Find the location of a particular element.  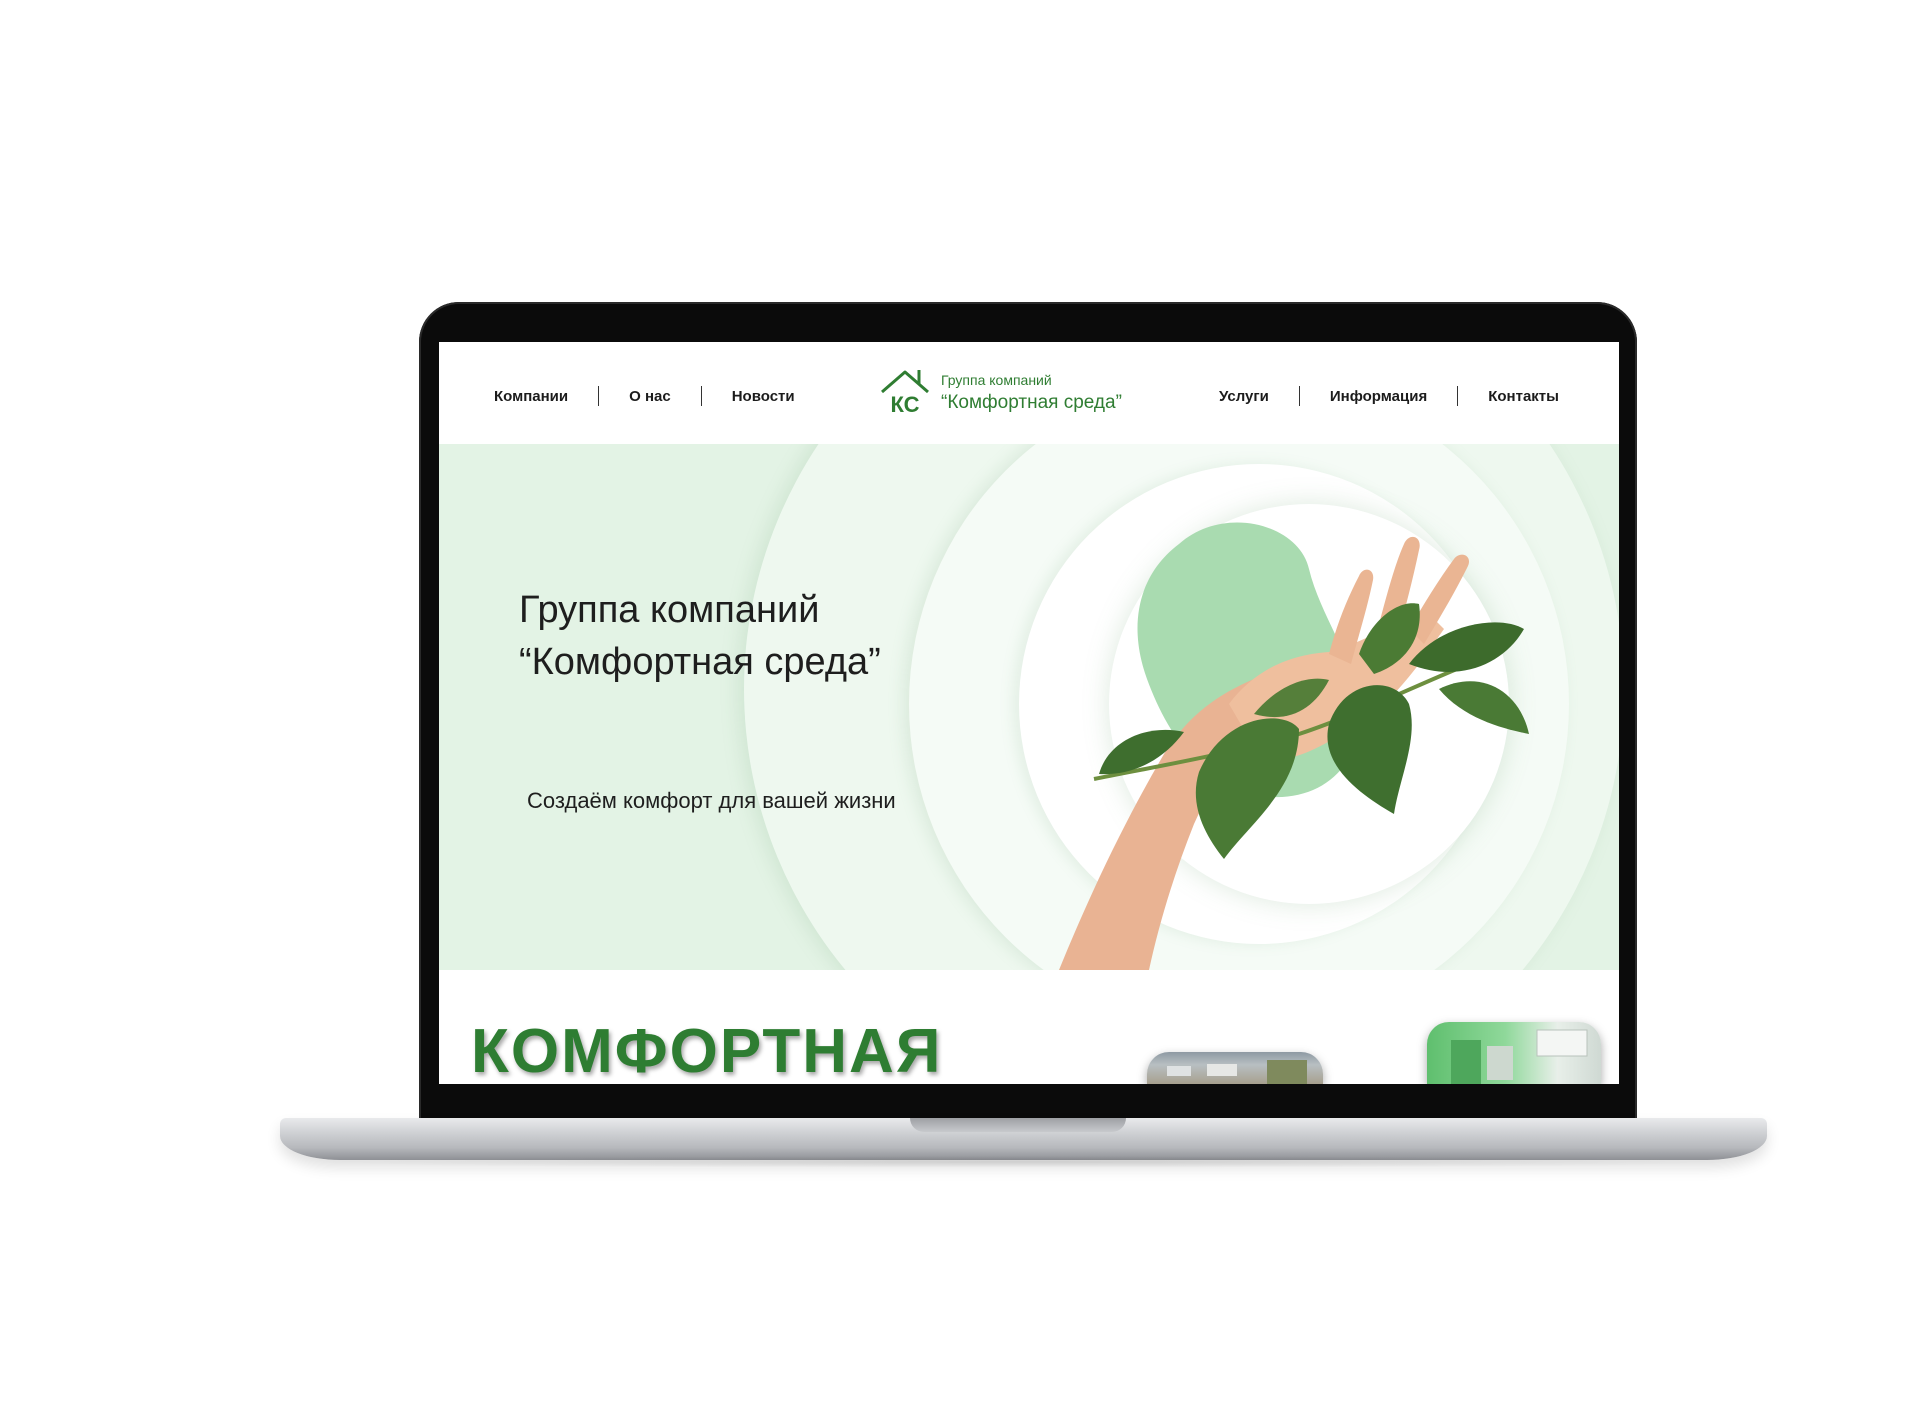

hallway-photo-thumb is located at coordinates (1514, 1053).